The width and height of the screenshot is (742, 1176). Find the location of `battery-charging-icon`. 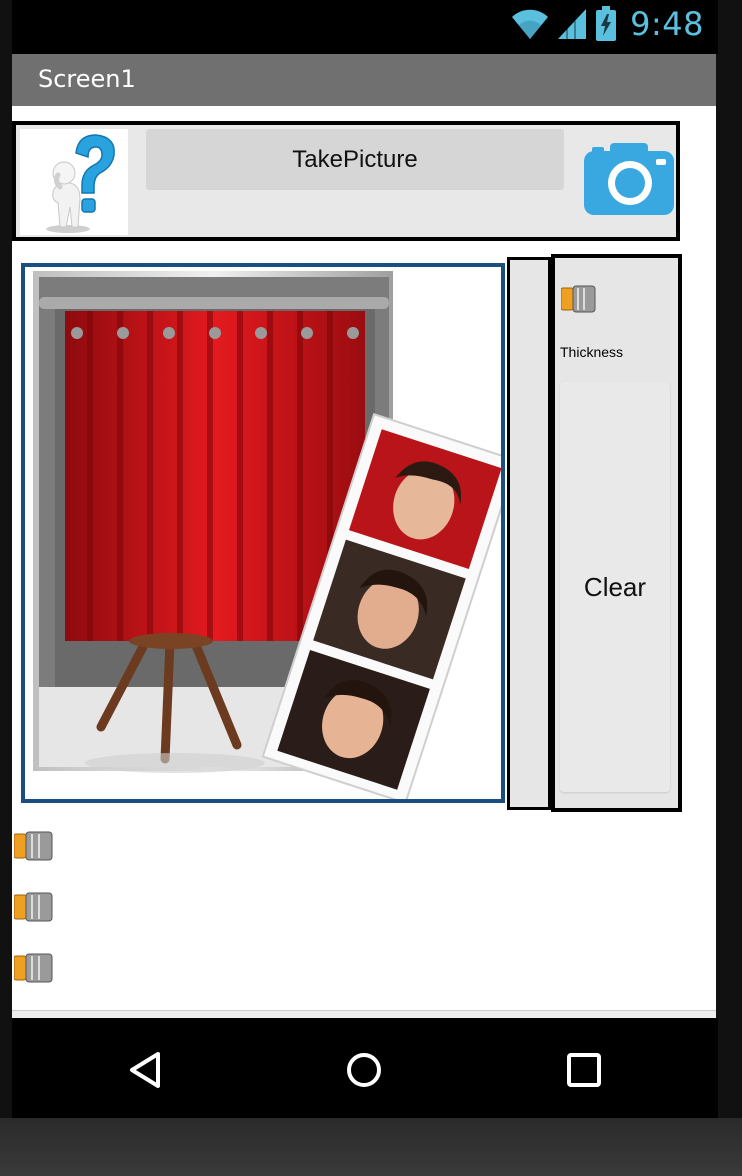

battery-charging-icon is located at coordinates (606, 23).